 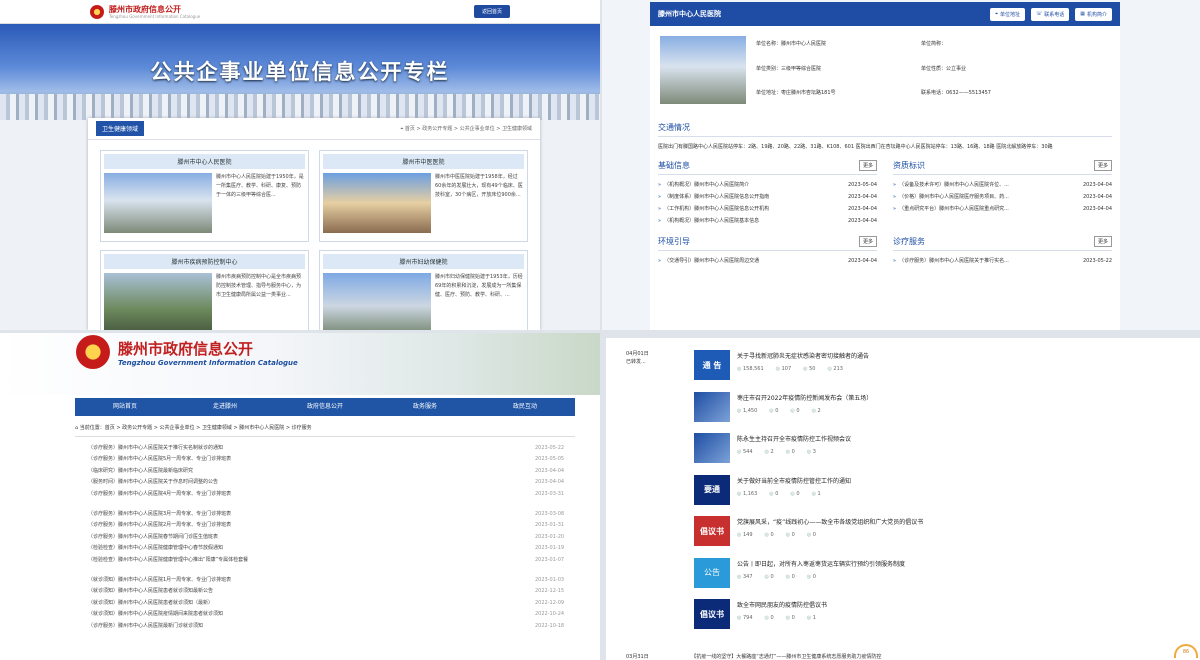 I want to click on article-title: 党旗展风采，“疫”线践初心——致全市各级党组织和广大党员的倡议书, so click(x=830, y=521).